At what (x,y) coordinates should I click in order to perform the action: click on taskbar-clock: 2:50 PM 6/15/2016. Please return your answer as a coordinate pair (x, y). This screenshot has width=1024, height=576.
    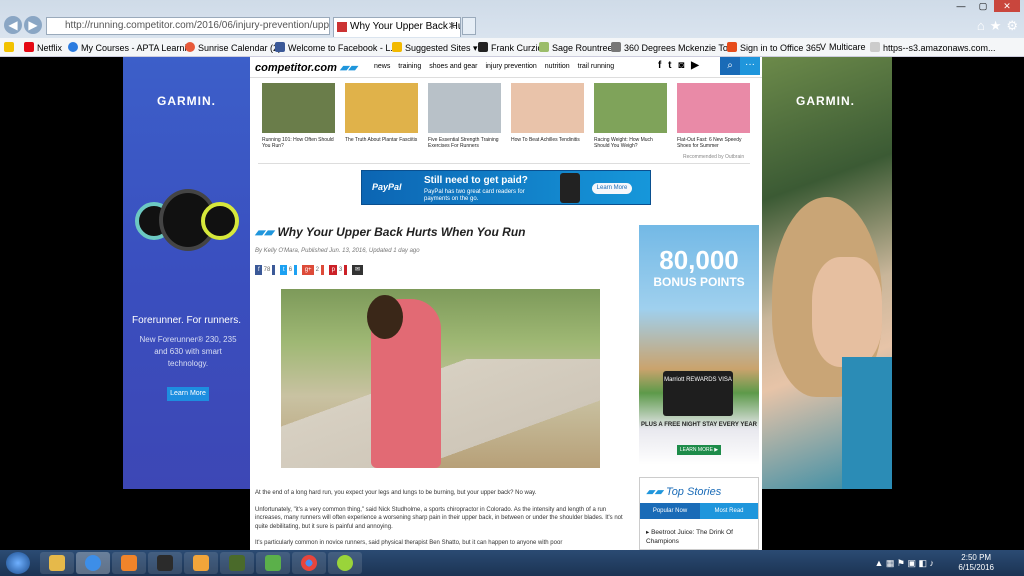
    Looking at the image, I should click on (976, 563).